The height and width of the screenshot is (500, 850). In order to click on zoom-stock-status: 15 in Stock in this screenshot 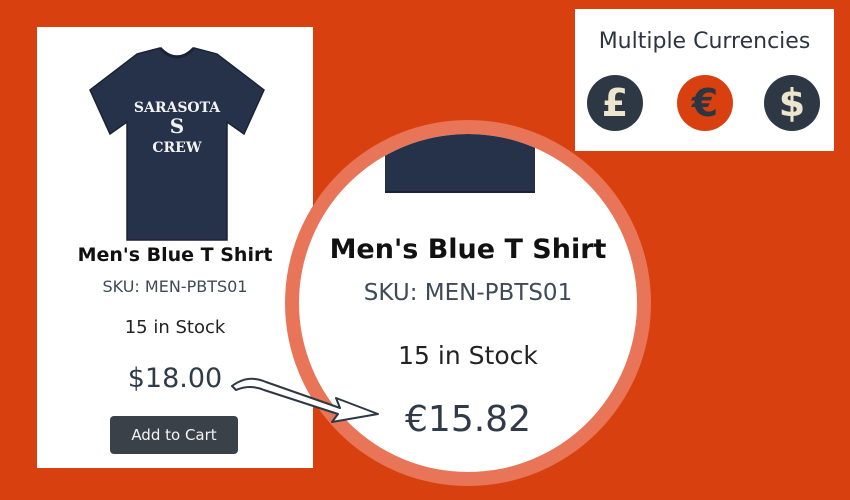, I will do `click(468, 355)`.